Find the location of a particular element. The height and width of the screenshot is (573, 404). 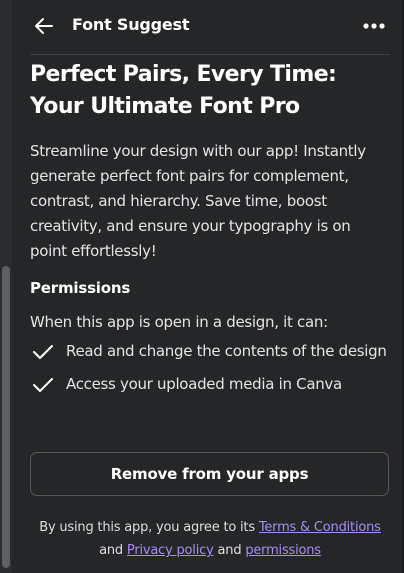

scrollbar-track is located at coordinates (6, 286).